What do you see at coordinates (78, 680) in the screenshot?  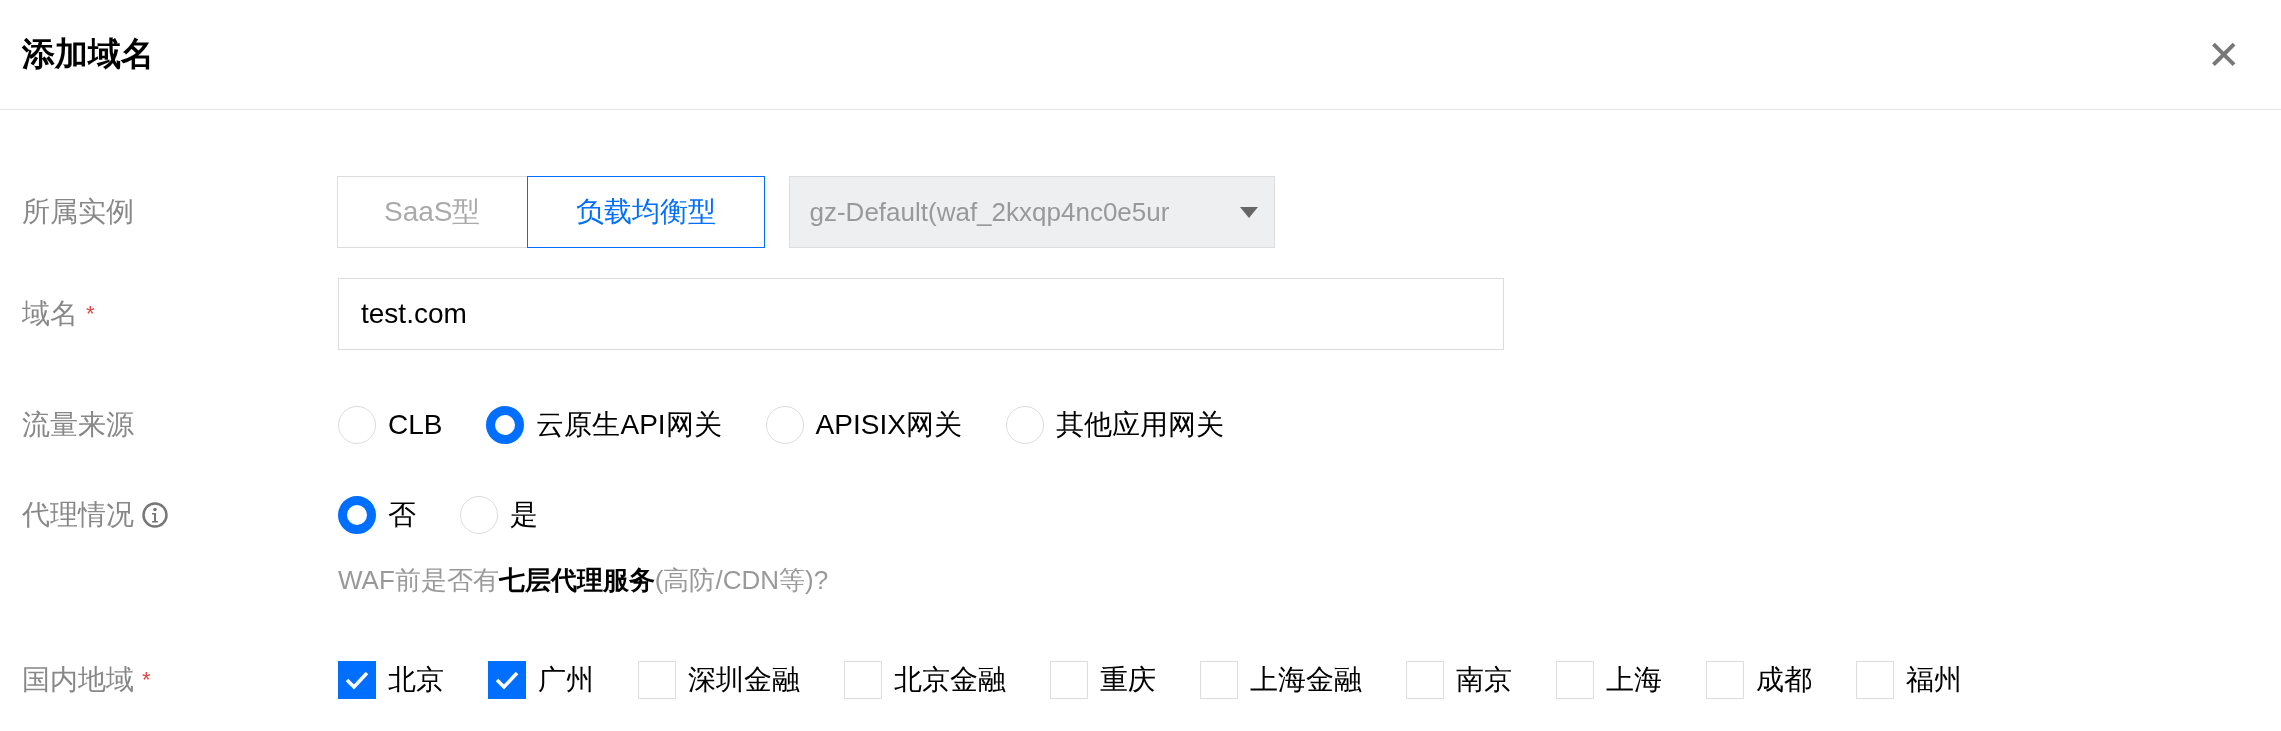 I see `field-label: 国内地域` at bounding box center [78, 680].